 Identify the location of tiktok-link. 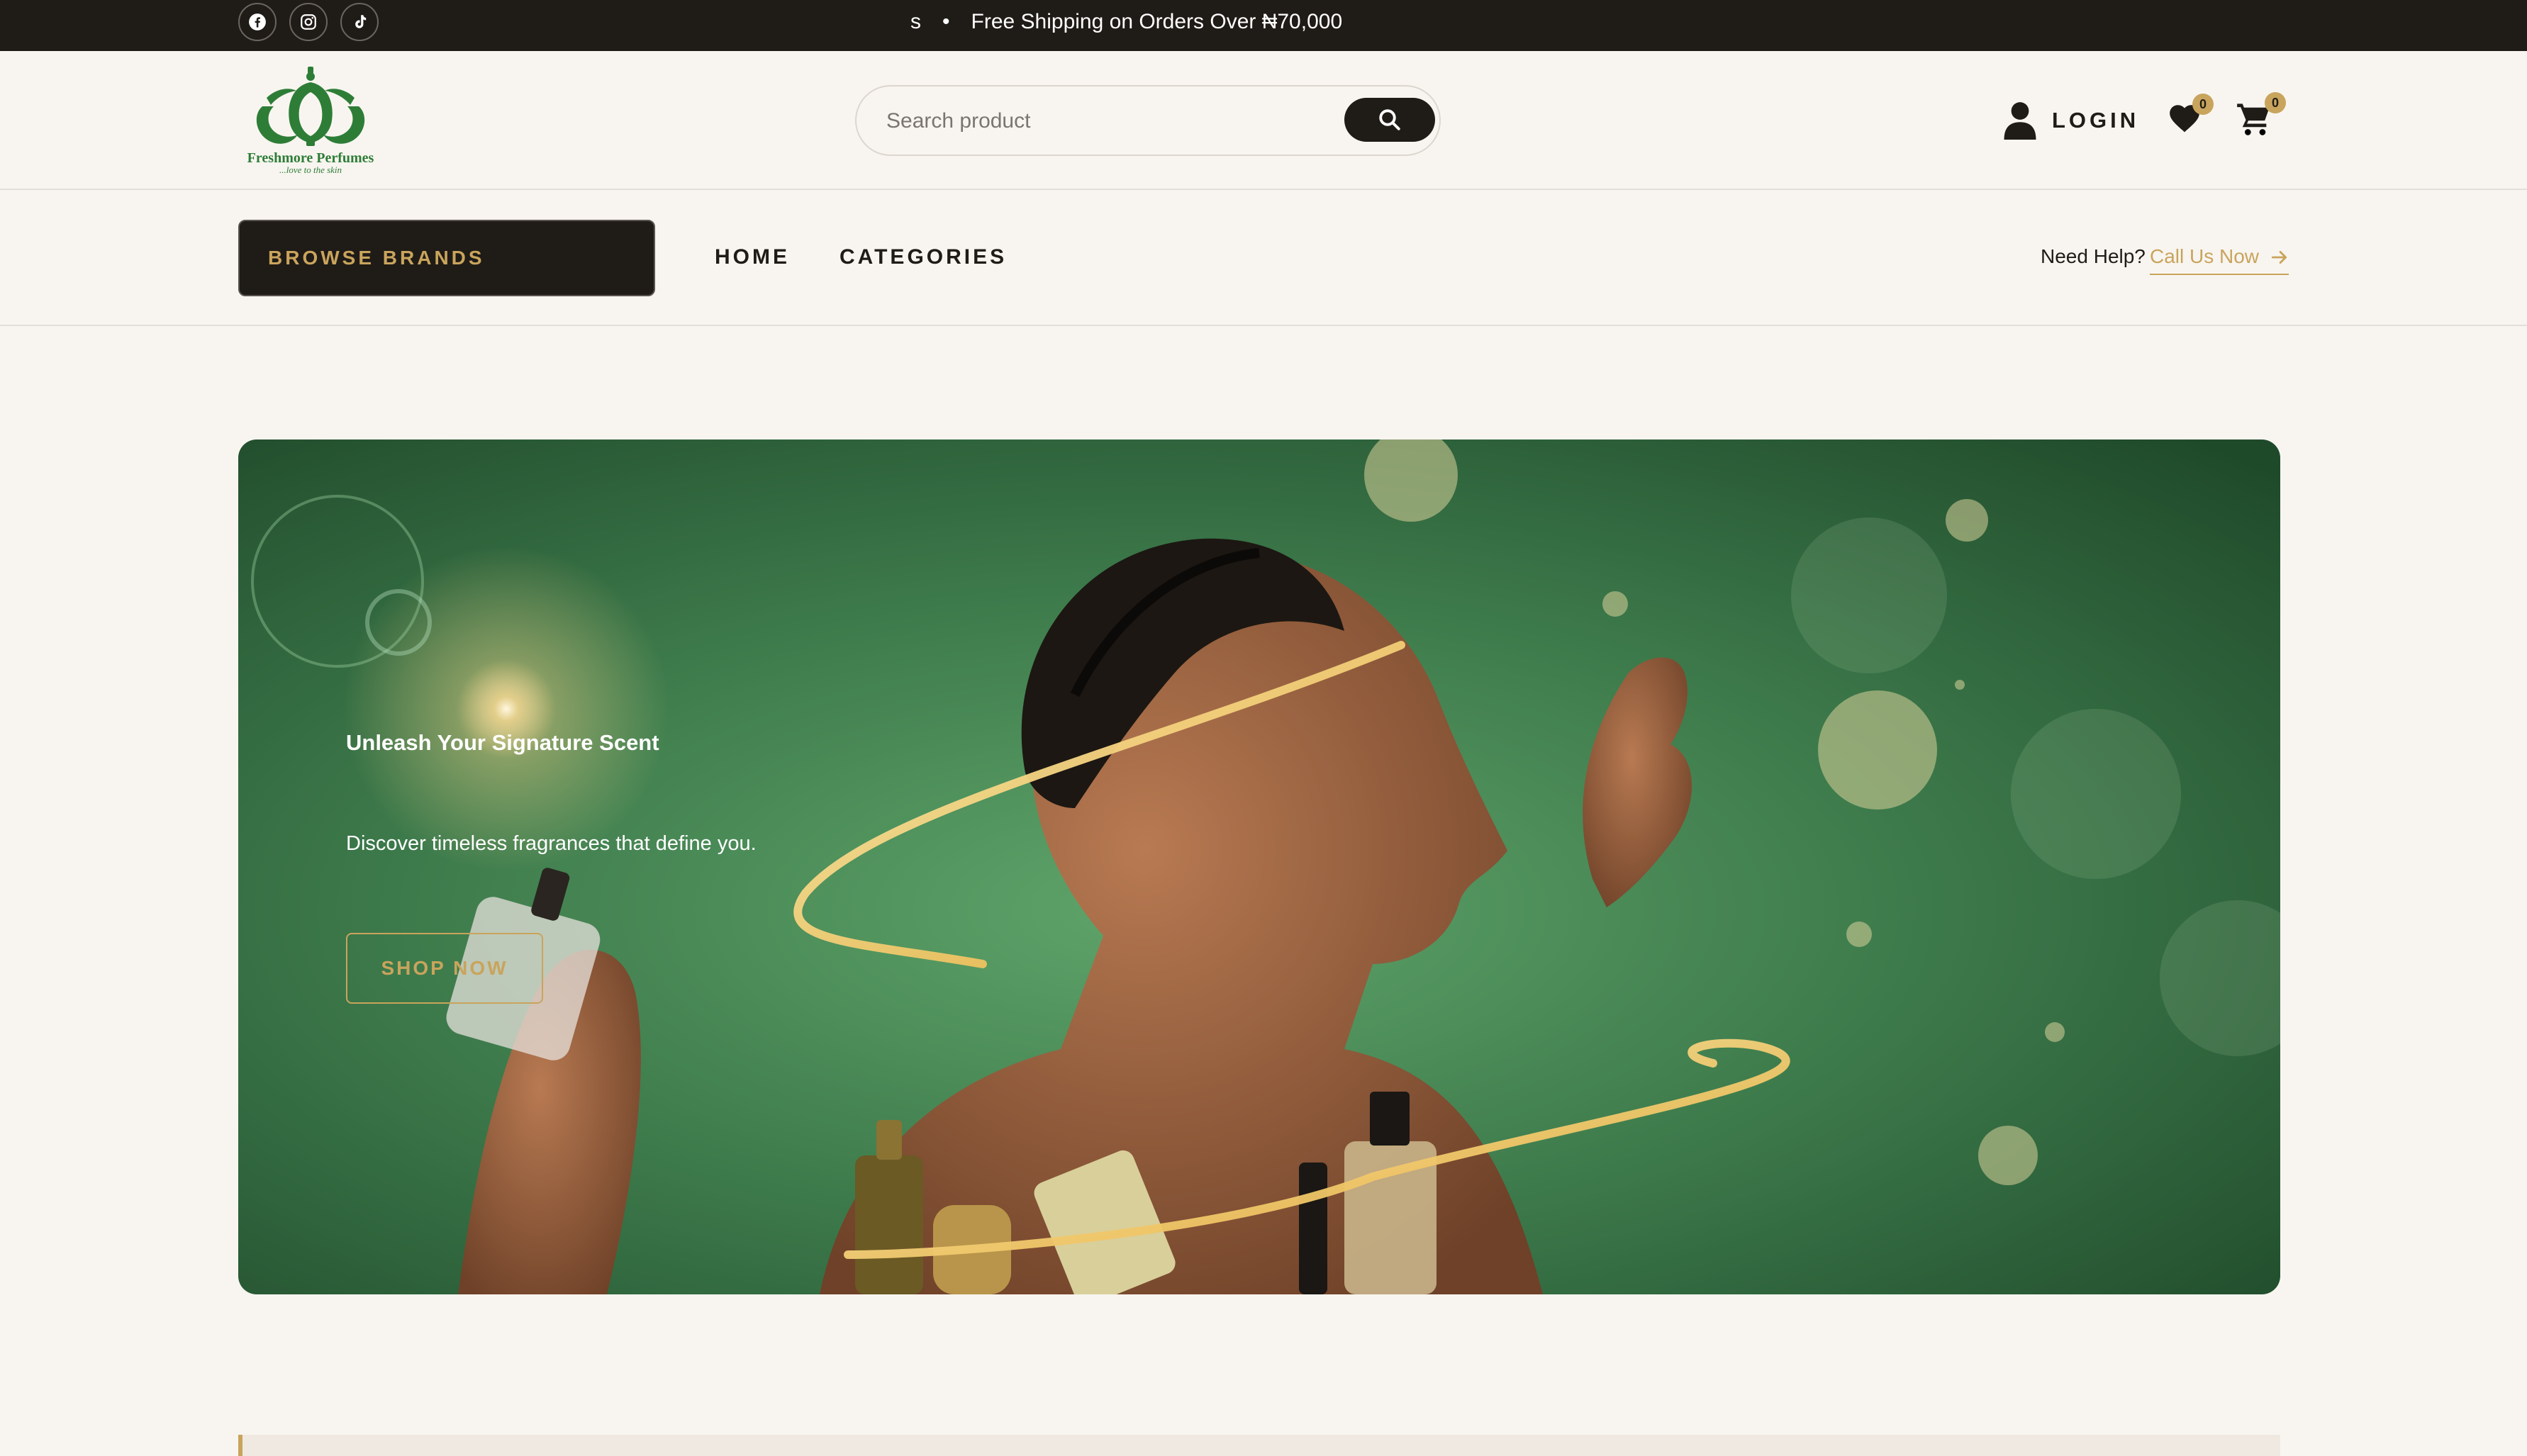
(359, 22).